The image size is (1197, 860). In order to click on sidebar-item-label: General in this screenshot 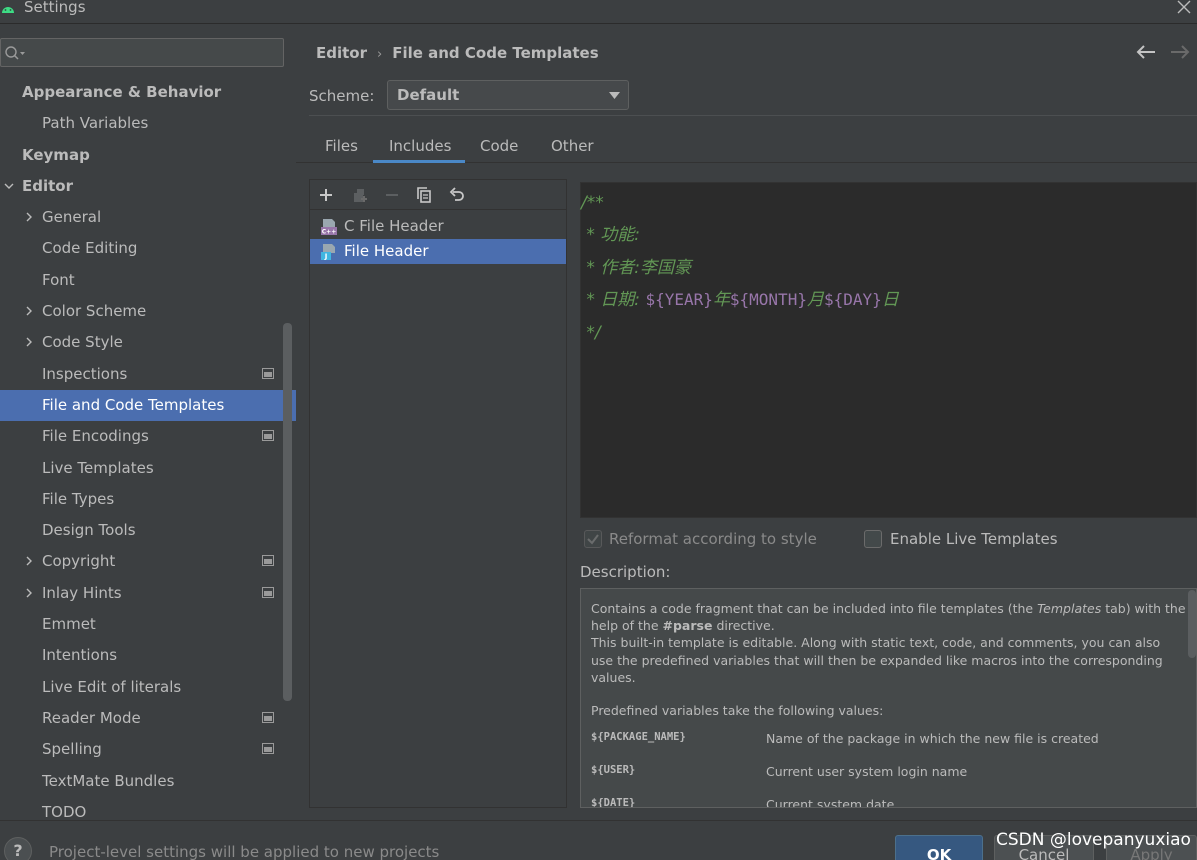, I will do `click(72, 217)`.